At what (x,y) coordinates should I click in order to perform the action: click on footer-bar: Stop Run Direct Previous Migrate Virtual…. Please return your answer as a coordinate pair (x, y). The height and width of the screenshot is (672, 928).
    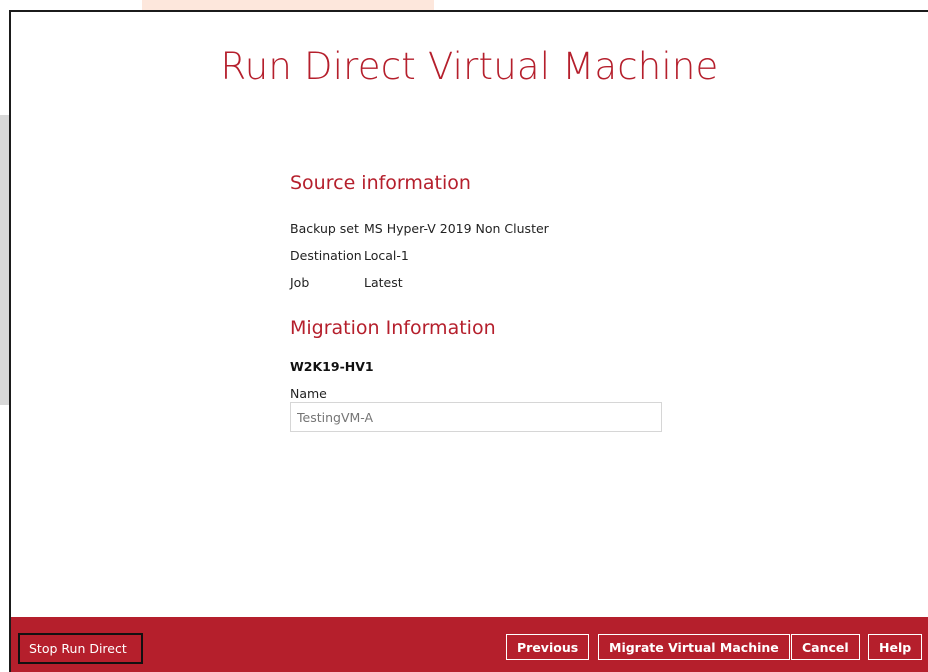
    Looking at the image, I should click on (469, 644).